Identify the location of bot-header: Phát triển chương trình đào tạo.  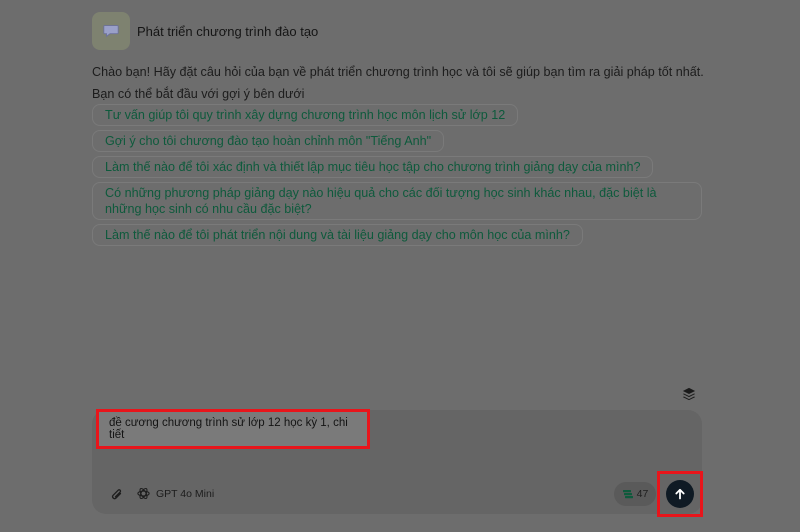
(205, 31).